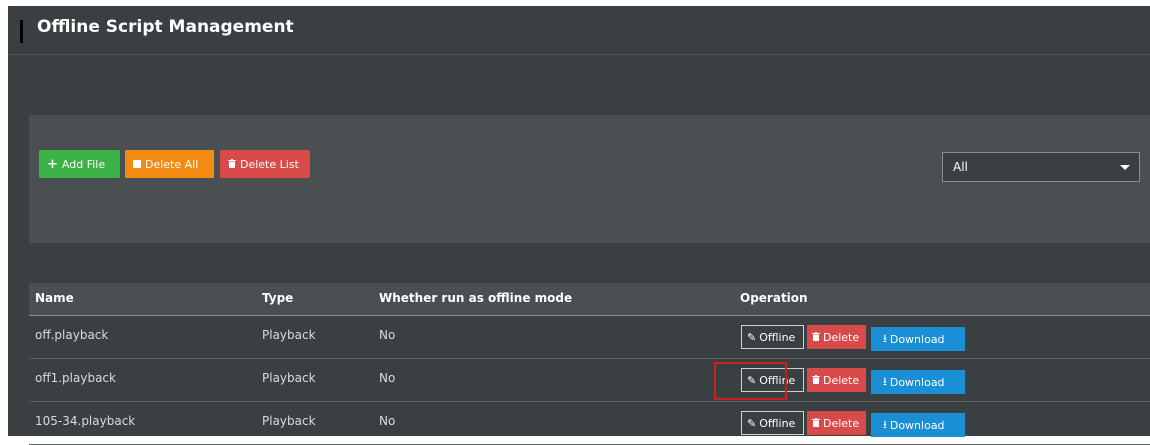 Image resolution: width=1150 pixels, height=445 pixels. I want to click on cell-name: 105-34.playback, so click(85, 421).